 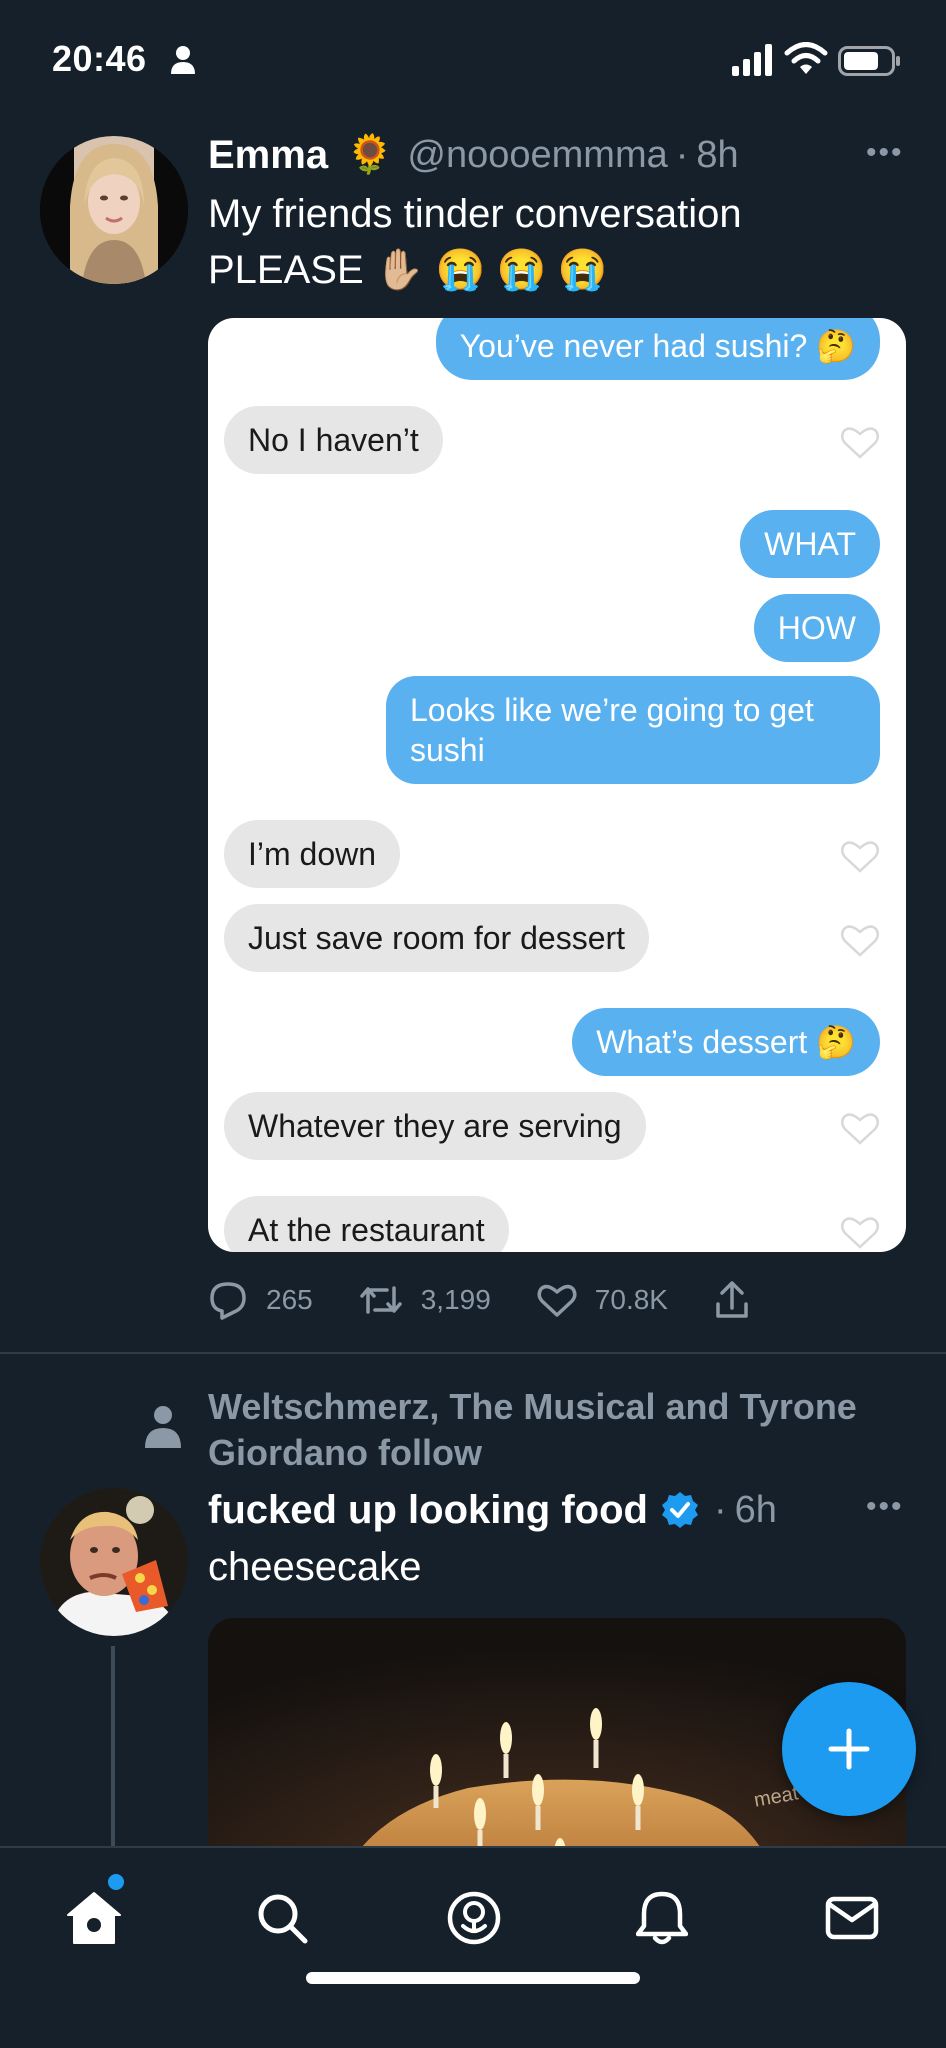 I want to click on messages-icon, so click(x=852, y=1918).